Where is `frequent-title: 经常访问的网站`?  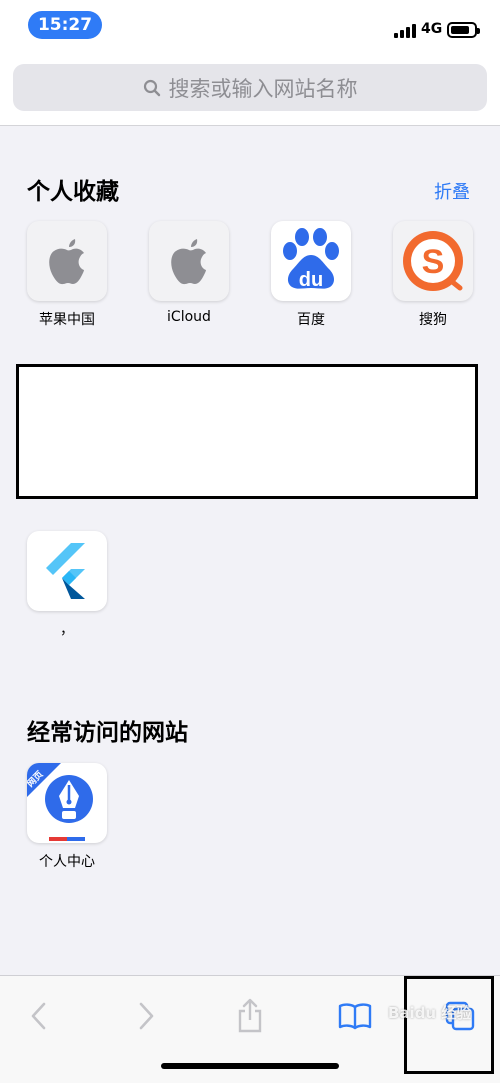 frequent-title: 经常访问的网站 is located at coordinates (107, 733).